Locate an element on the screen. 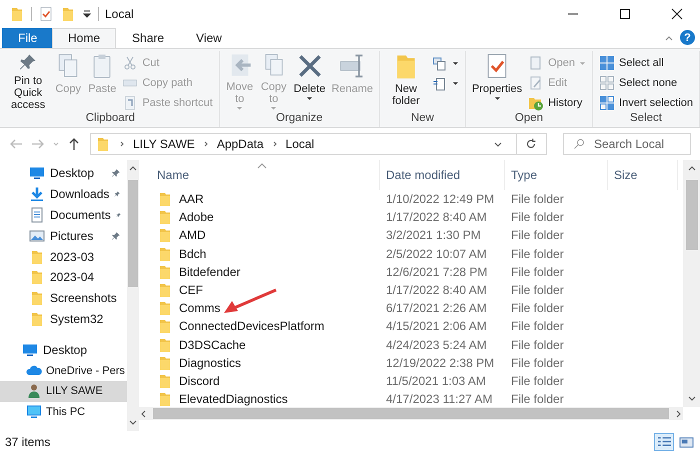 This screenshot has height=453, width=700. pictures-icon is located at coordinates (37, 236).